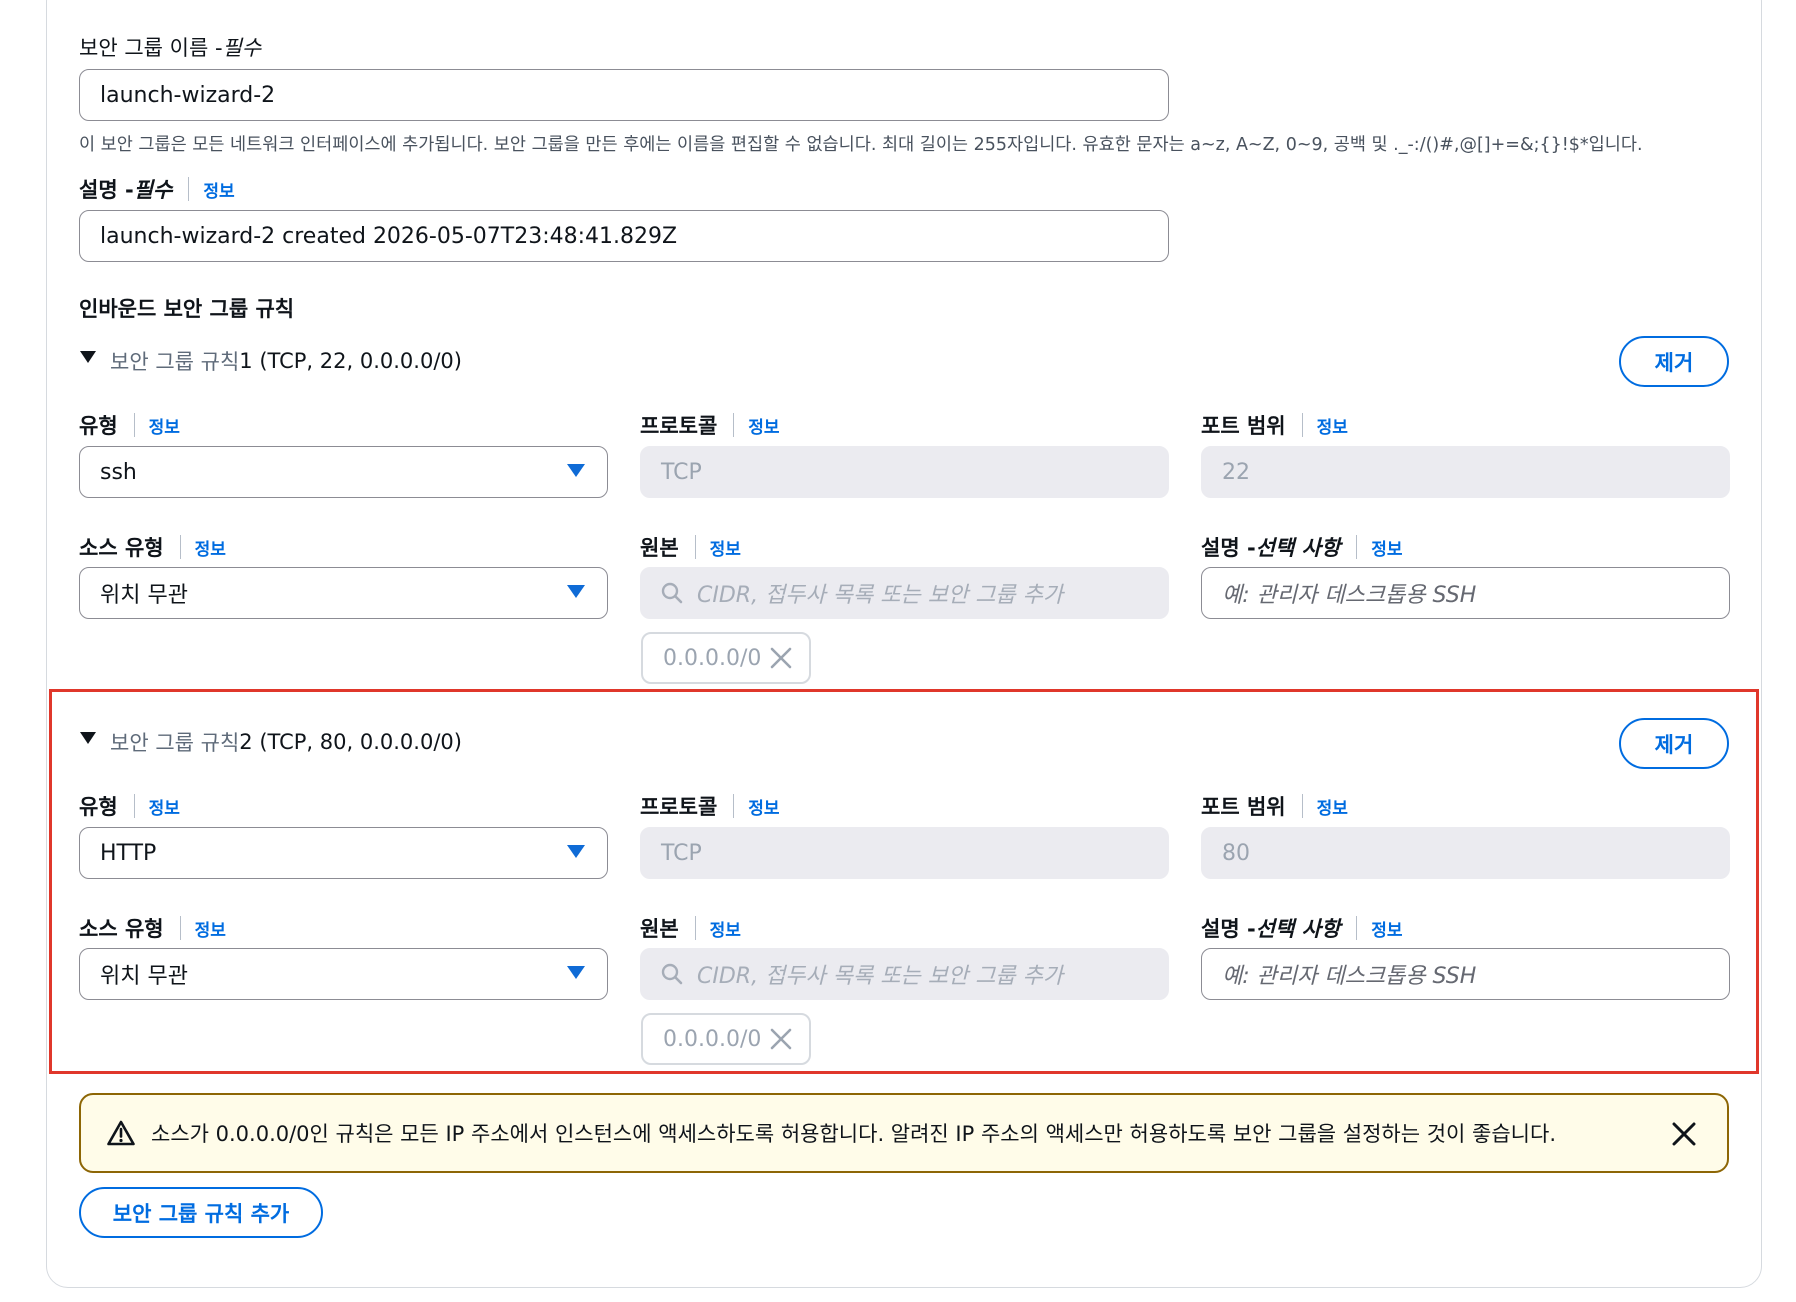 Image resolution: width=1796 pixels, height=1302 pixels. What do you see at coordinates (710, 425) in the screenshot?
I see `rule-1-protocol-label: 프로토콜 정보` at bounding box center [710, 425].